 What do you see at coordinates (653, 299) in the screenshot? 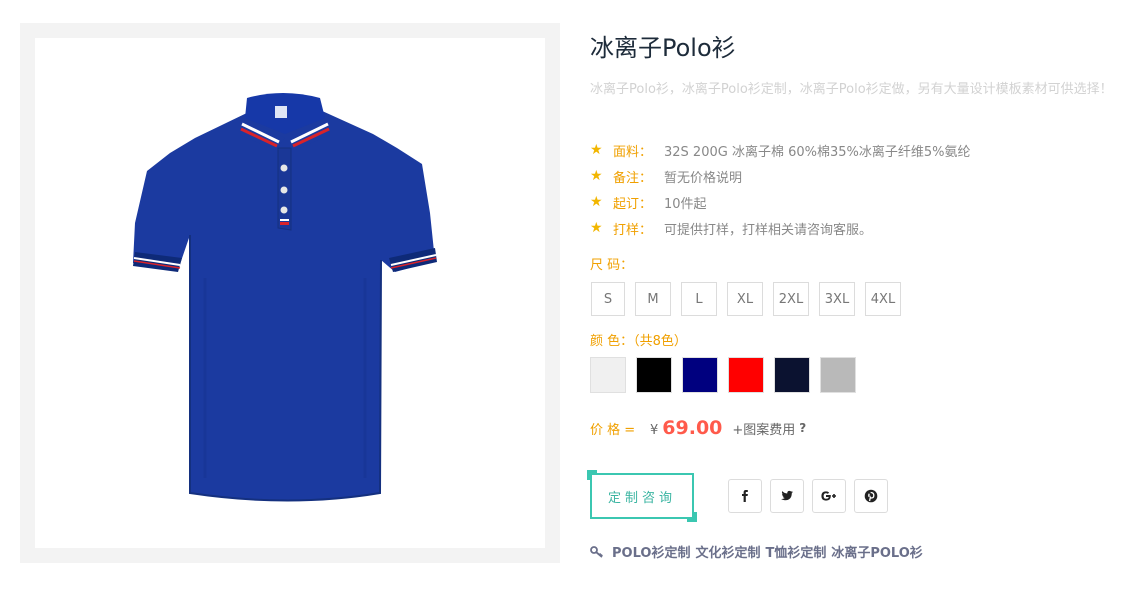
I see `size-option-m: M` at bounding box center [653, 299].